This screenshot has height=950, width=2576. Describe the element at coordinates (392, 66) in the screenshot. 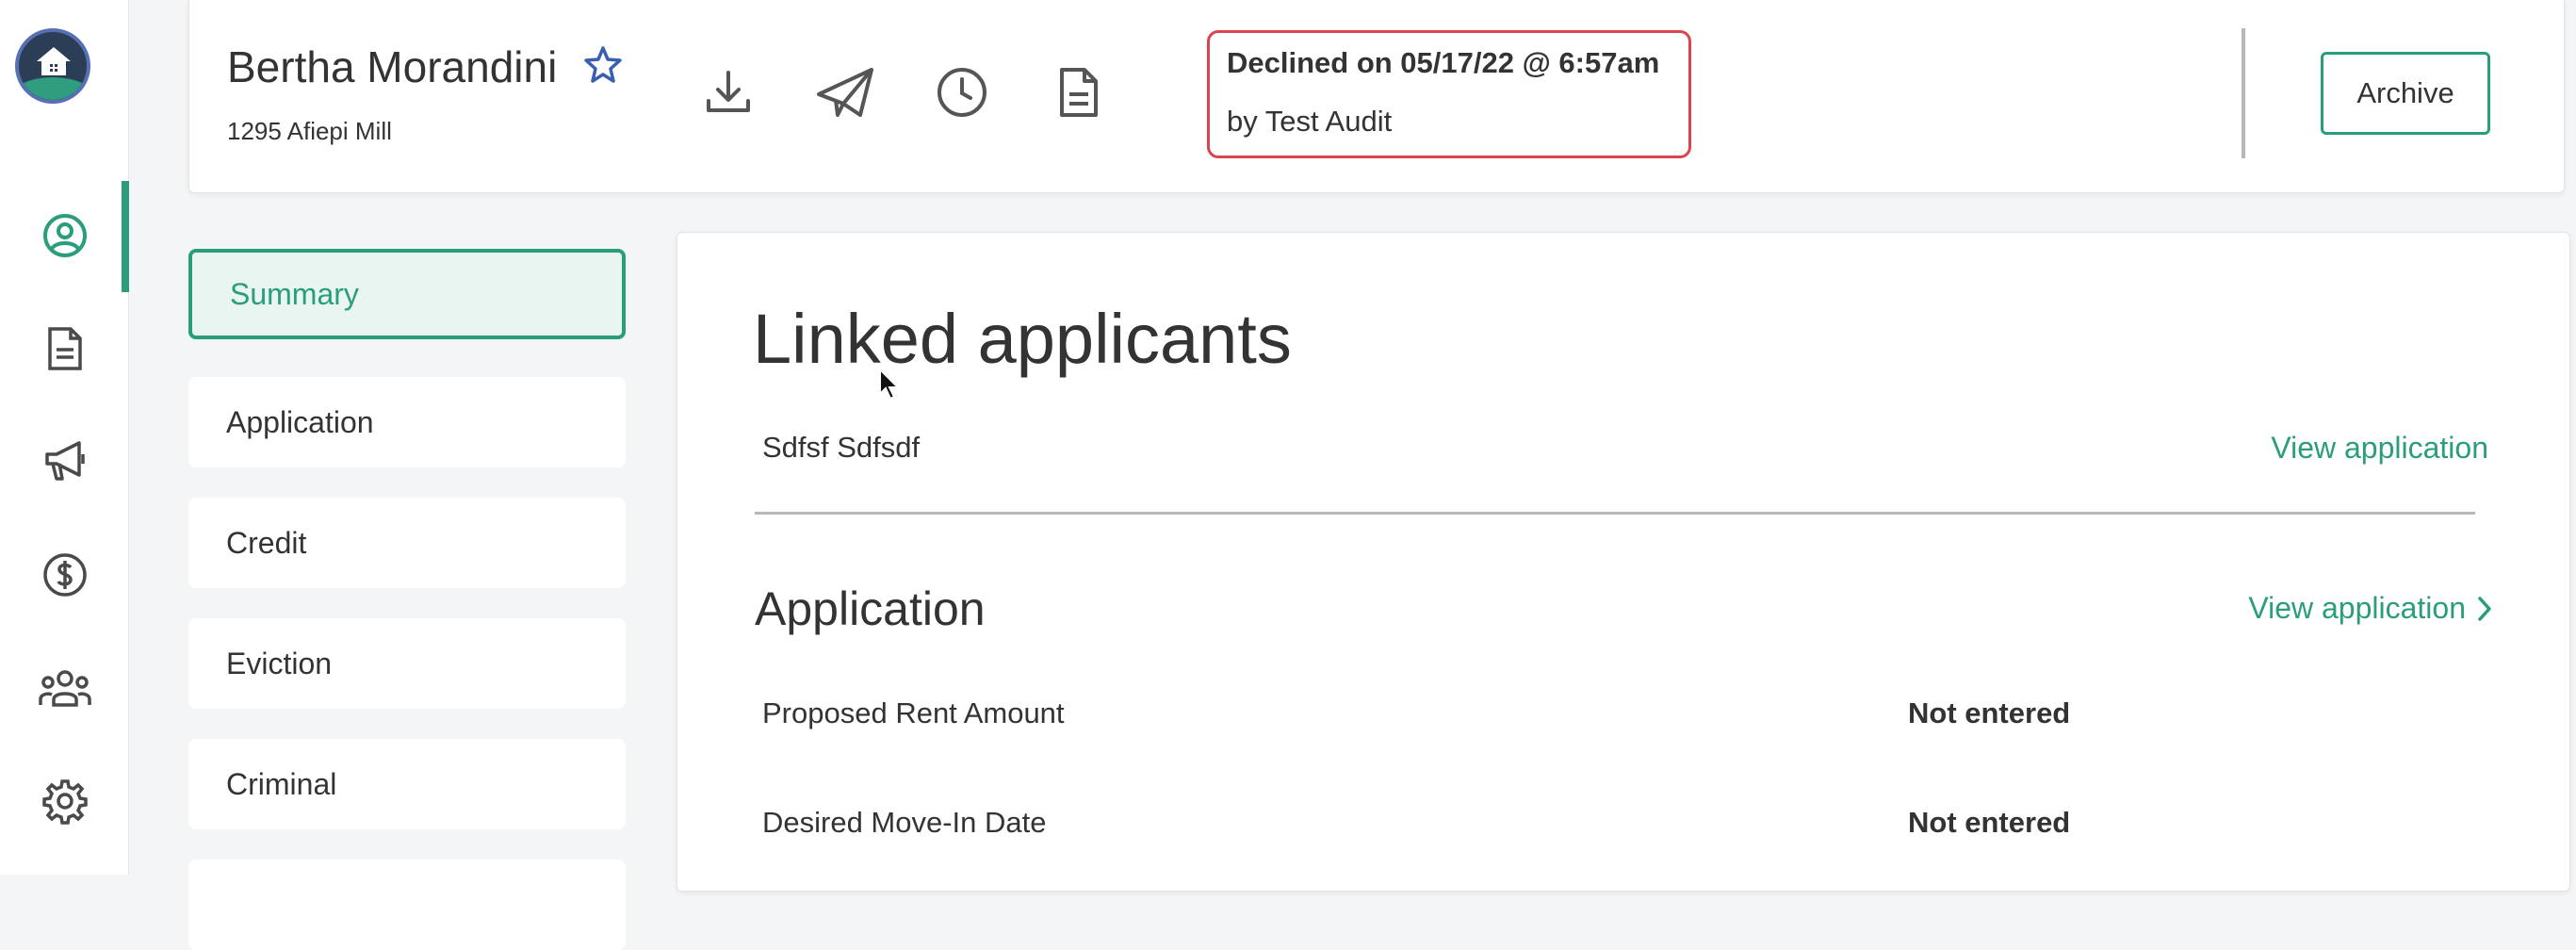

I see `applicant-name: Bertha Morandini` at that location.